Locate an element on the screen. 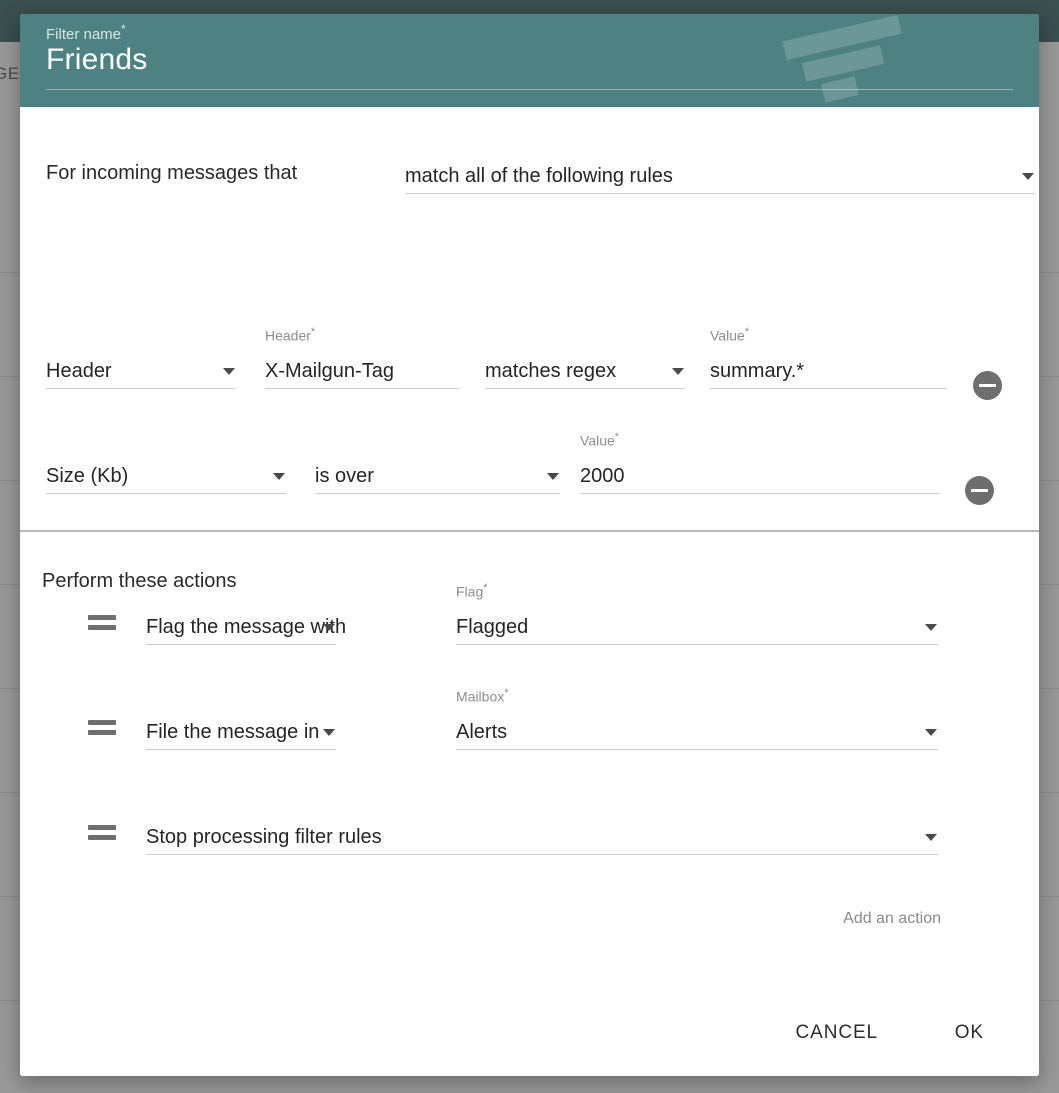 This screenshot has height=1093, width=1059. condition-2-criterion-value: Size (Kb) is located at coordinates (87, 476).